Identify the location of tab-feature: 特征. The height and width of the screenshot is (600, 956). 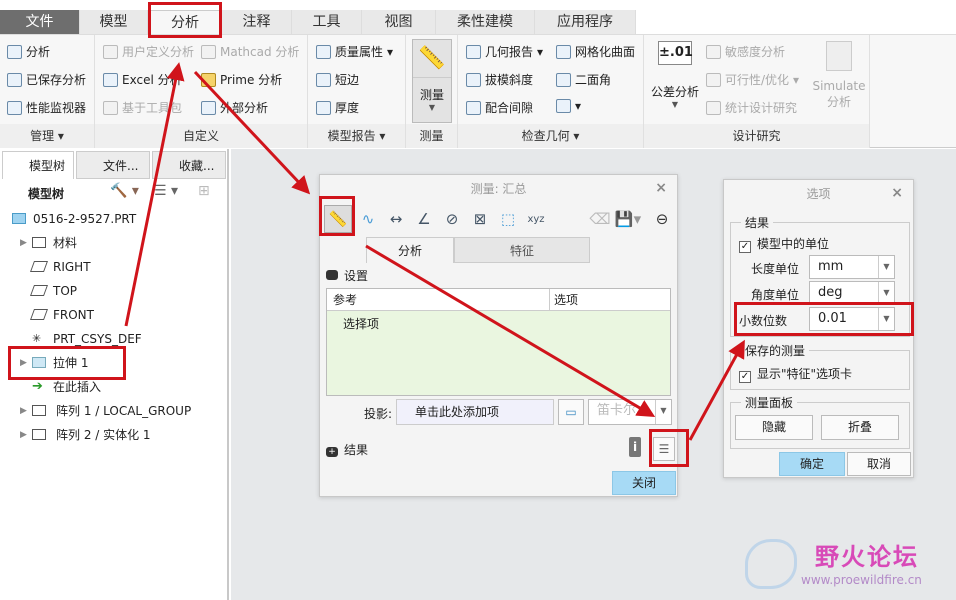
(522, 250).